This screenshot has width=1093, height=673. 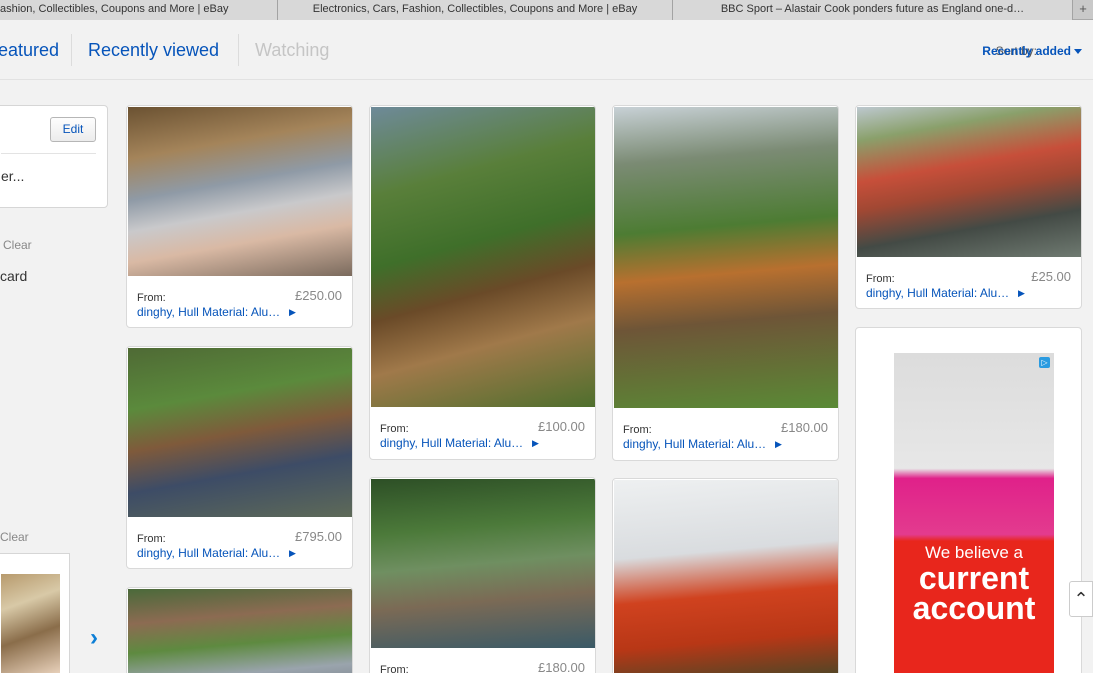 I want to click on recent-thumbnail-card, so click(x=35, y=613).